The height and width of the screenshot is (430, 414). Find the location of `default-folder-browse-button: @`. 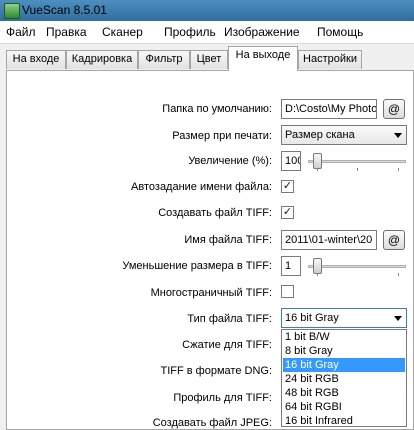

default-folder-browse-button: @ is located at coordinates (394, 109).